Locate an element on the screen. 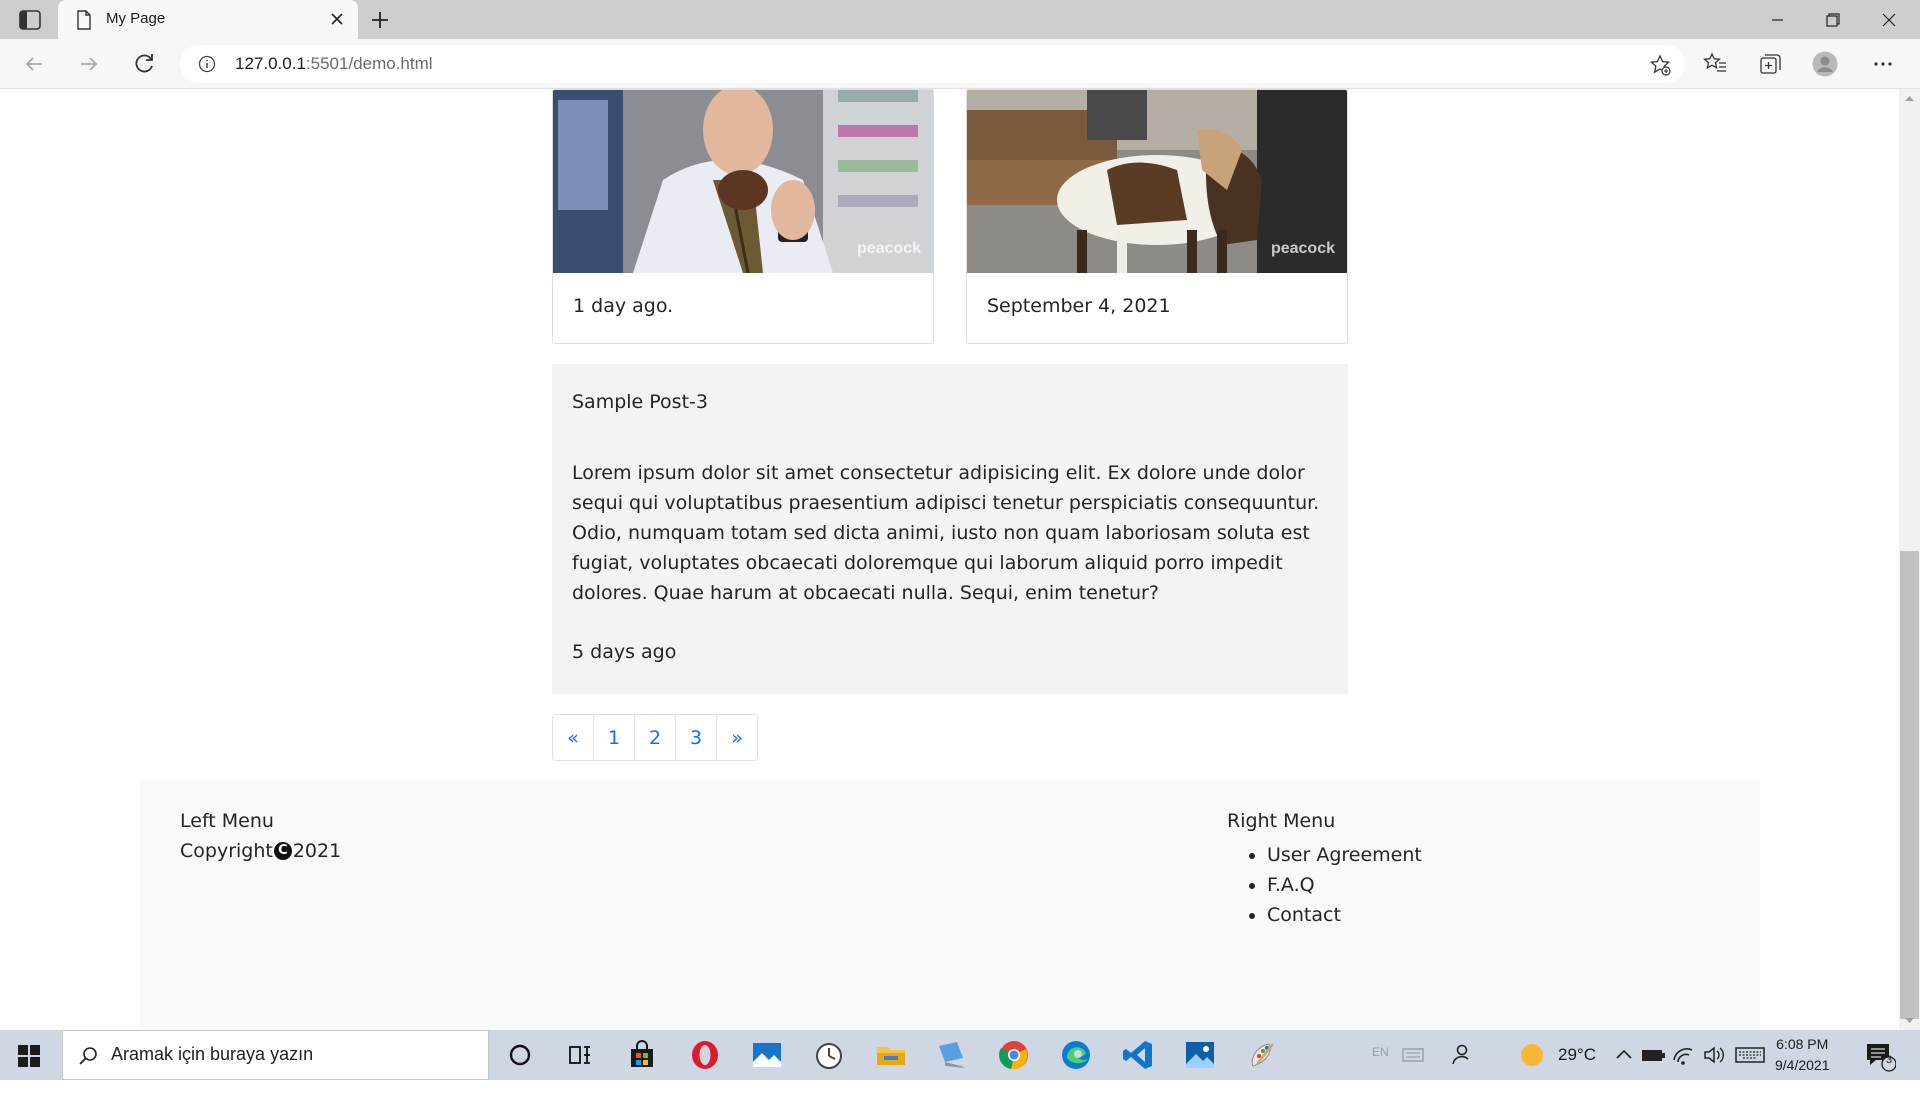 Image resolution: width=1920 pixels, height=1104 pixels. keyboard-icon is located at coordinates (1750, 1055).